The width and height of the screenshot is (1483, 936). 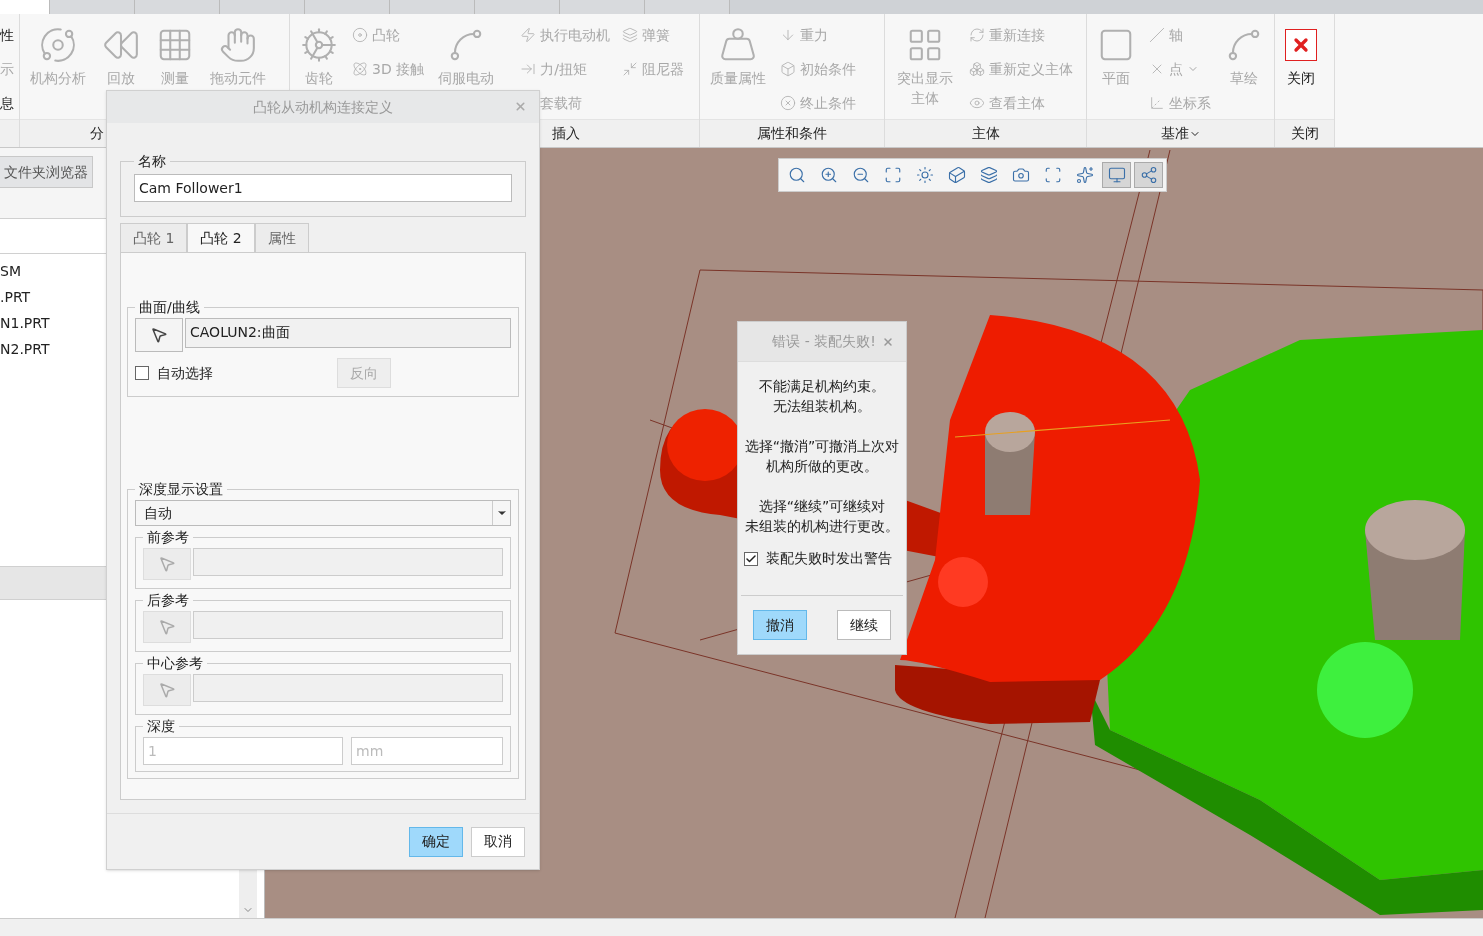 What do you see at coordinates (796, 175) in the screenshot?
I see `zoom-fit-icon` at bounding box center [796, 175].